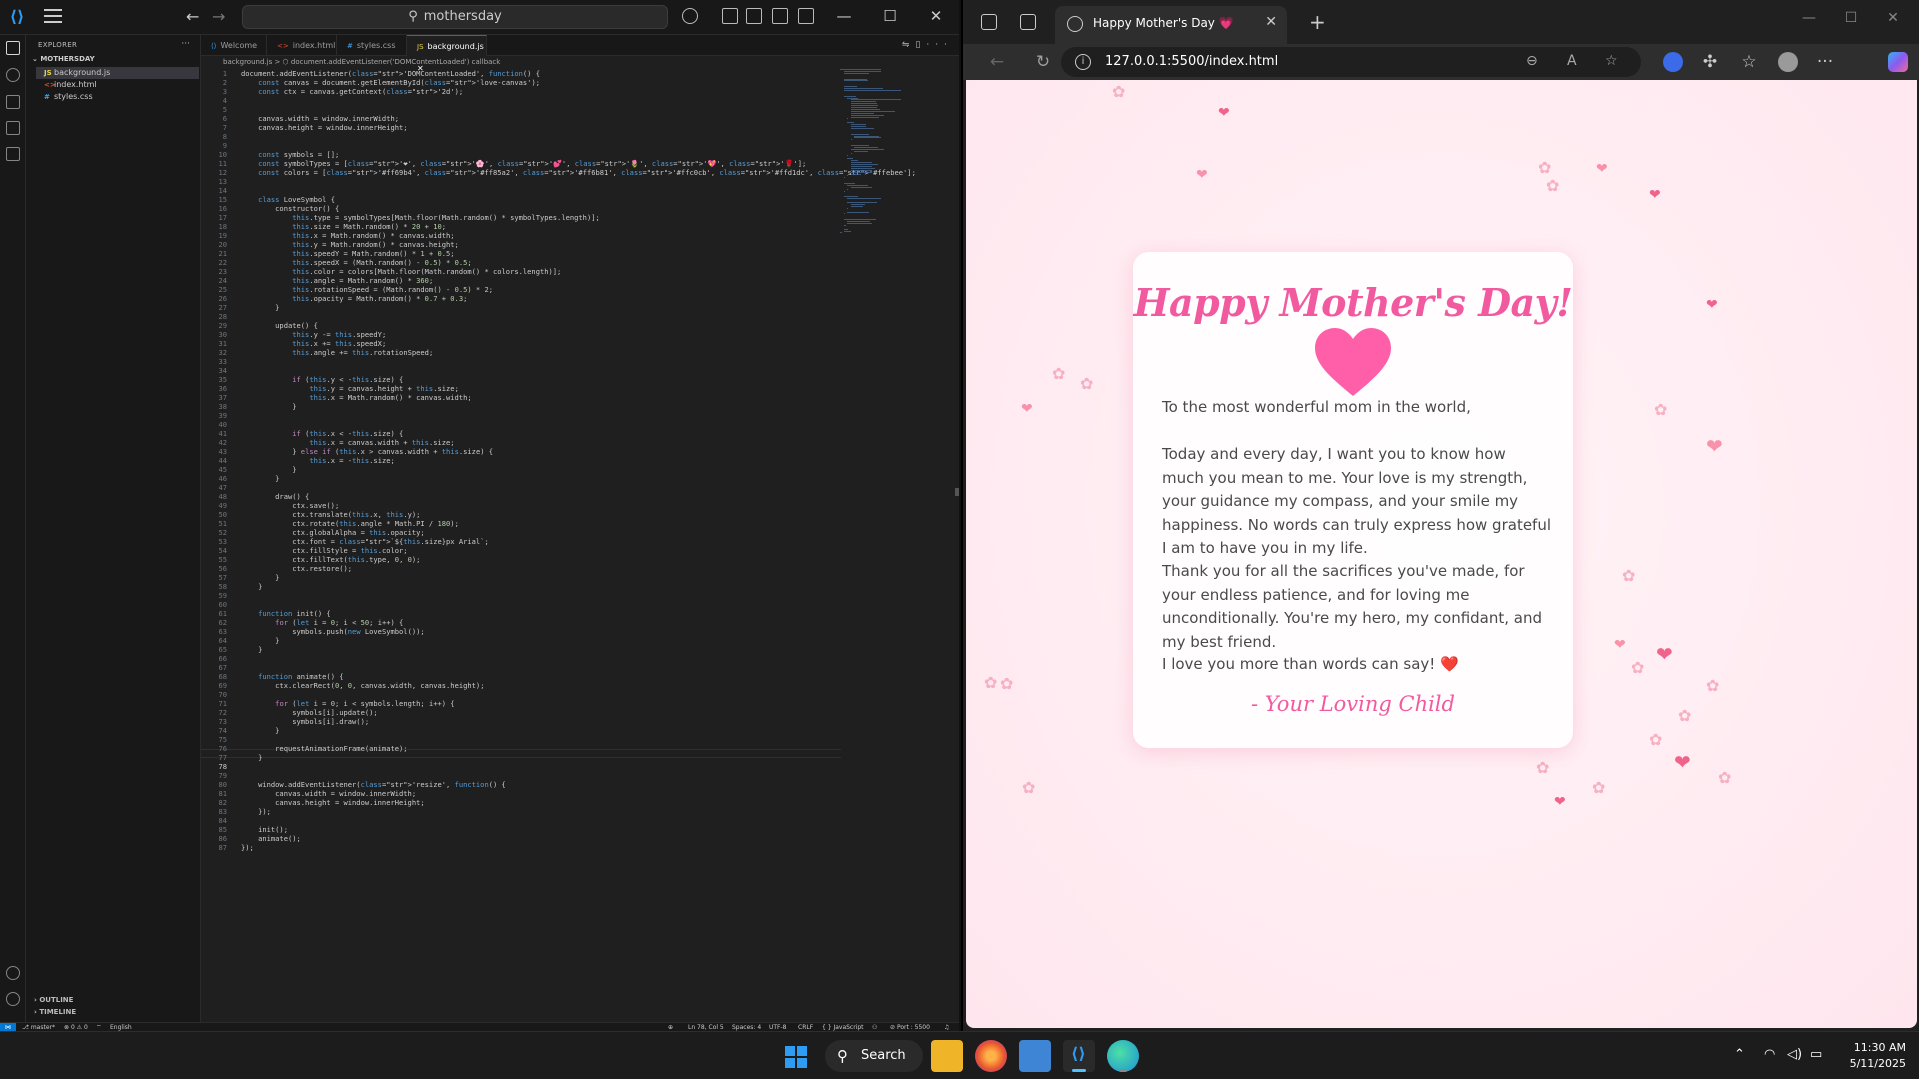 The image size is (1919, 1079). Describe the element at coordinates (1083, 62) in the screenshot. I see `info-icon: i` at that location.